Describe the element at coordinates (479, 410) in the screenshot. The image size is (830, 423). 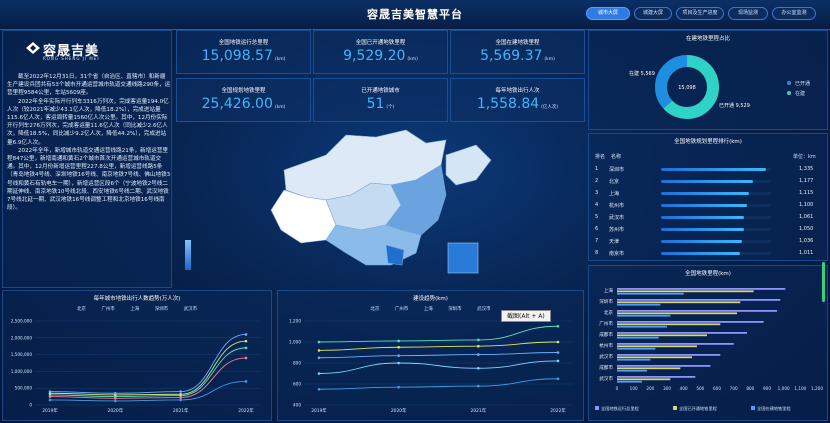
I see `xtick: 2021年` at that location.